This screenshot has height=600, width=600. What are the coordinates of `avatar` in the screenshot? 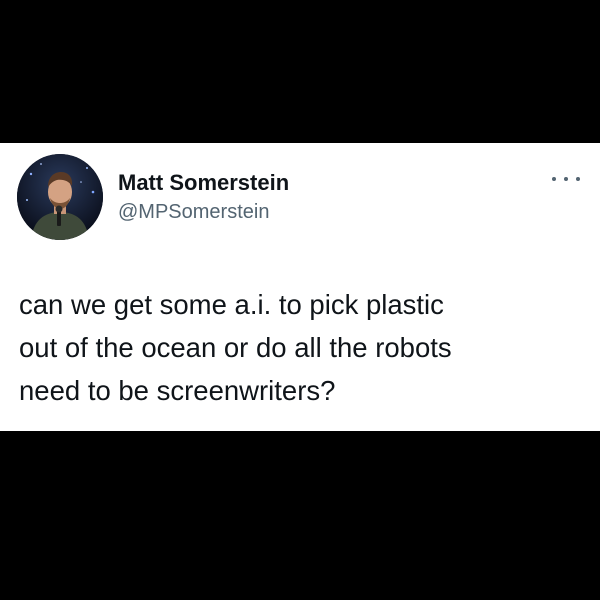 It's located at (60, 197).